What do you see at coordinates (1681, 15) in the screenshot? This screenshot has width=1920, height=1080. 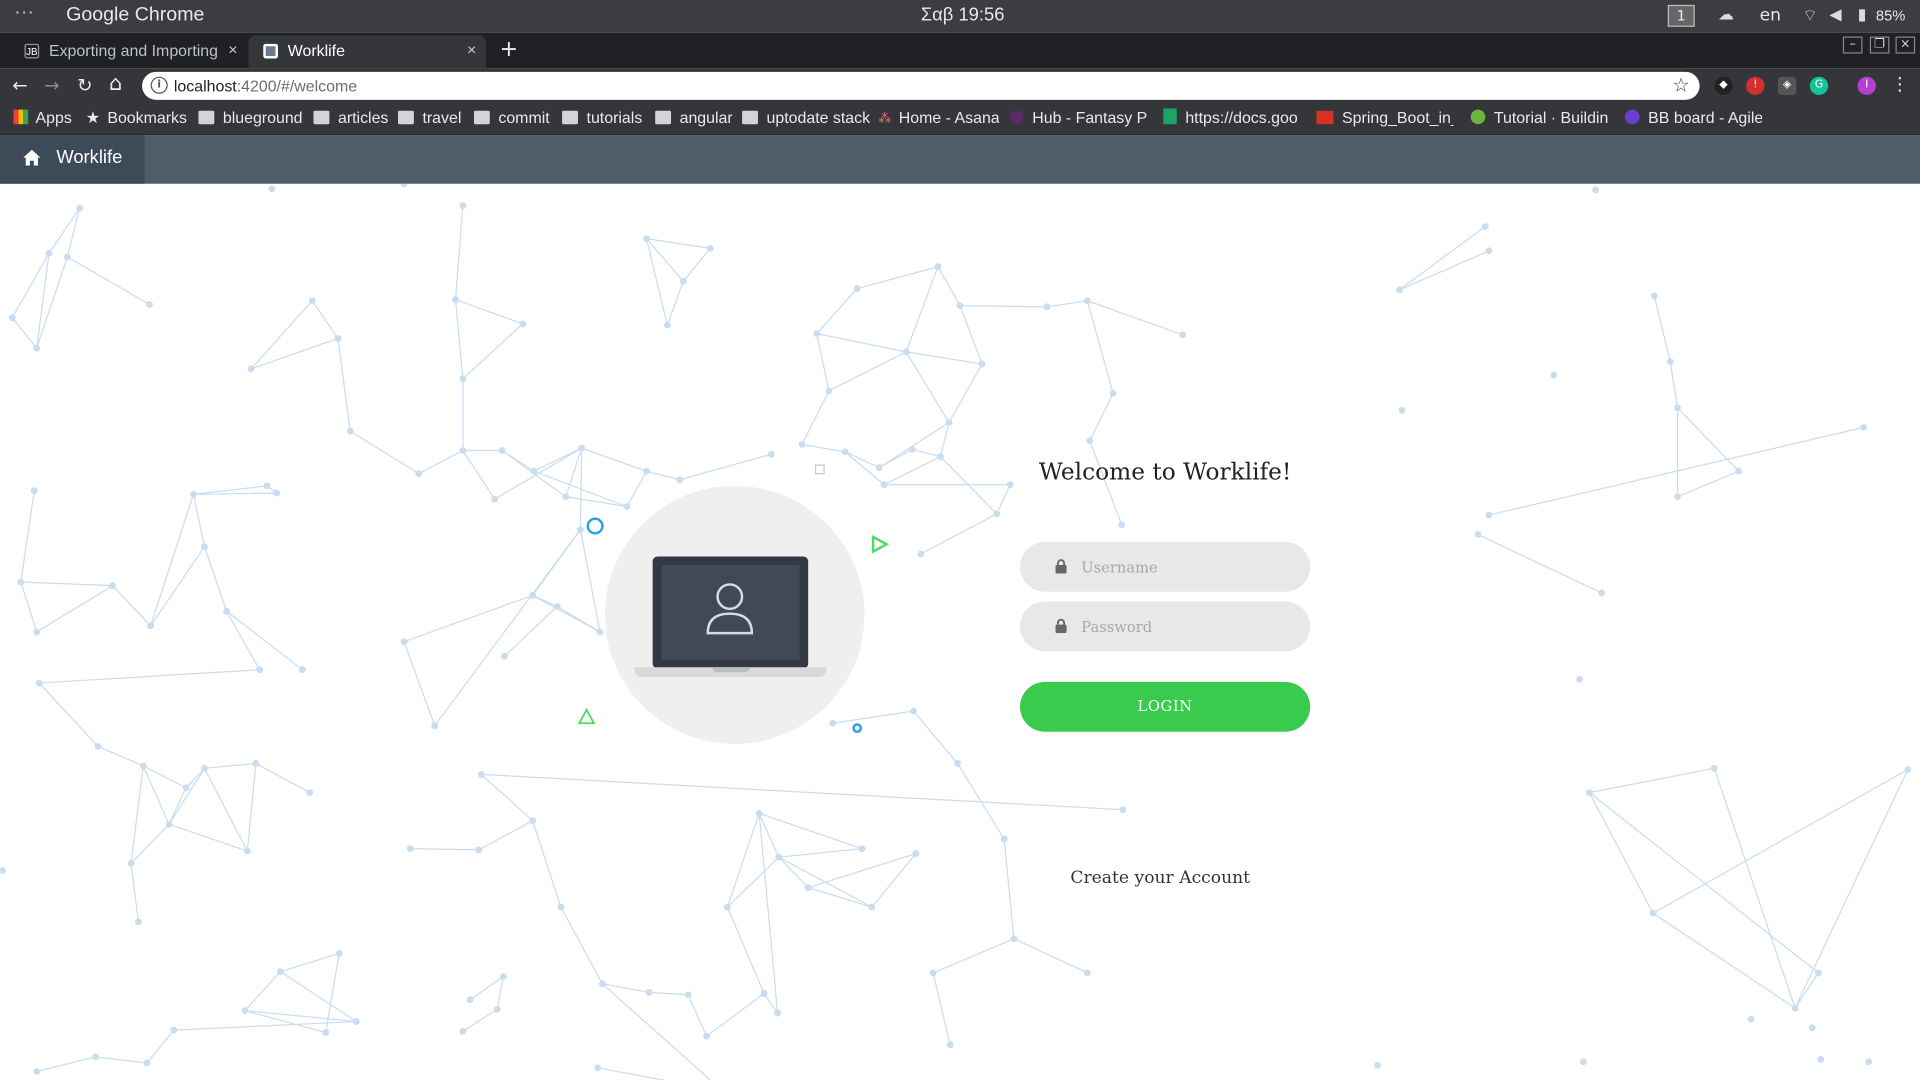 I see `workspace-indicator: 1` at bounding box center [1681, 15].